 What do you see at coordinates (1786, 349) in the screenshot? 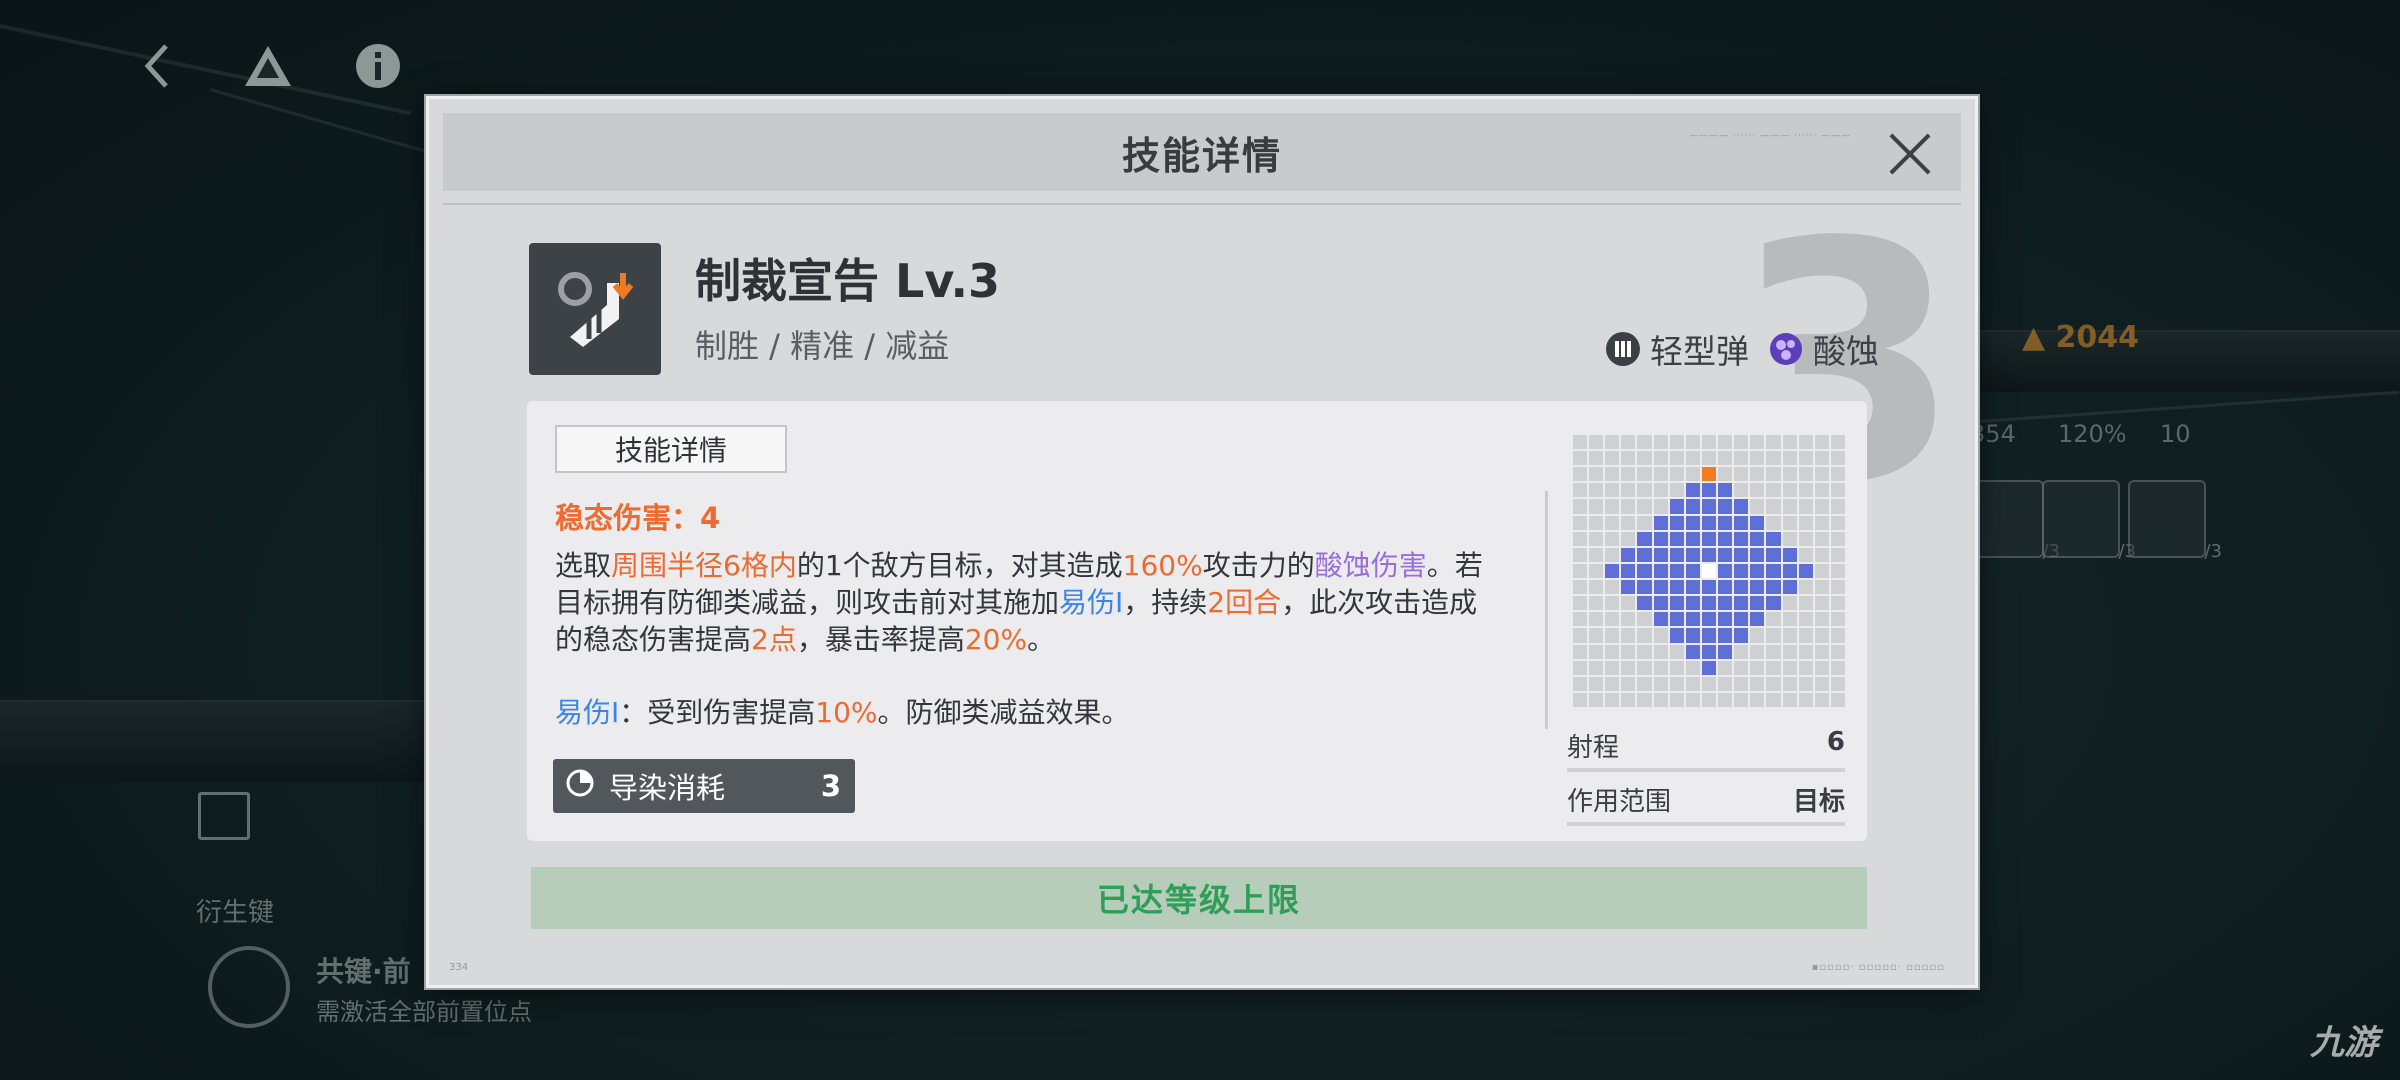
I see `acid-icon` at bounding box center [1786, 349].